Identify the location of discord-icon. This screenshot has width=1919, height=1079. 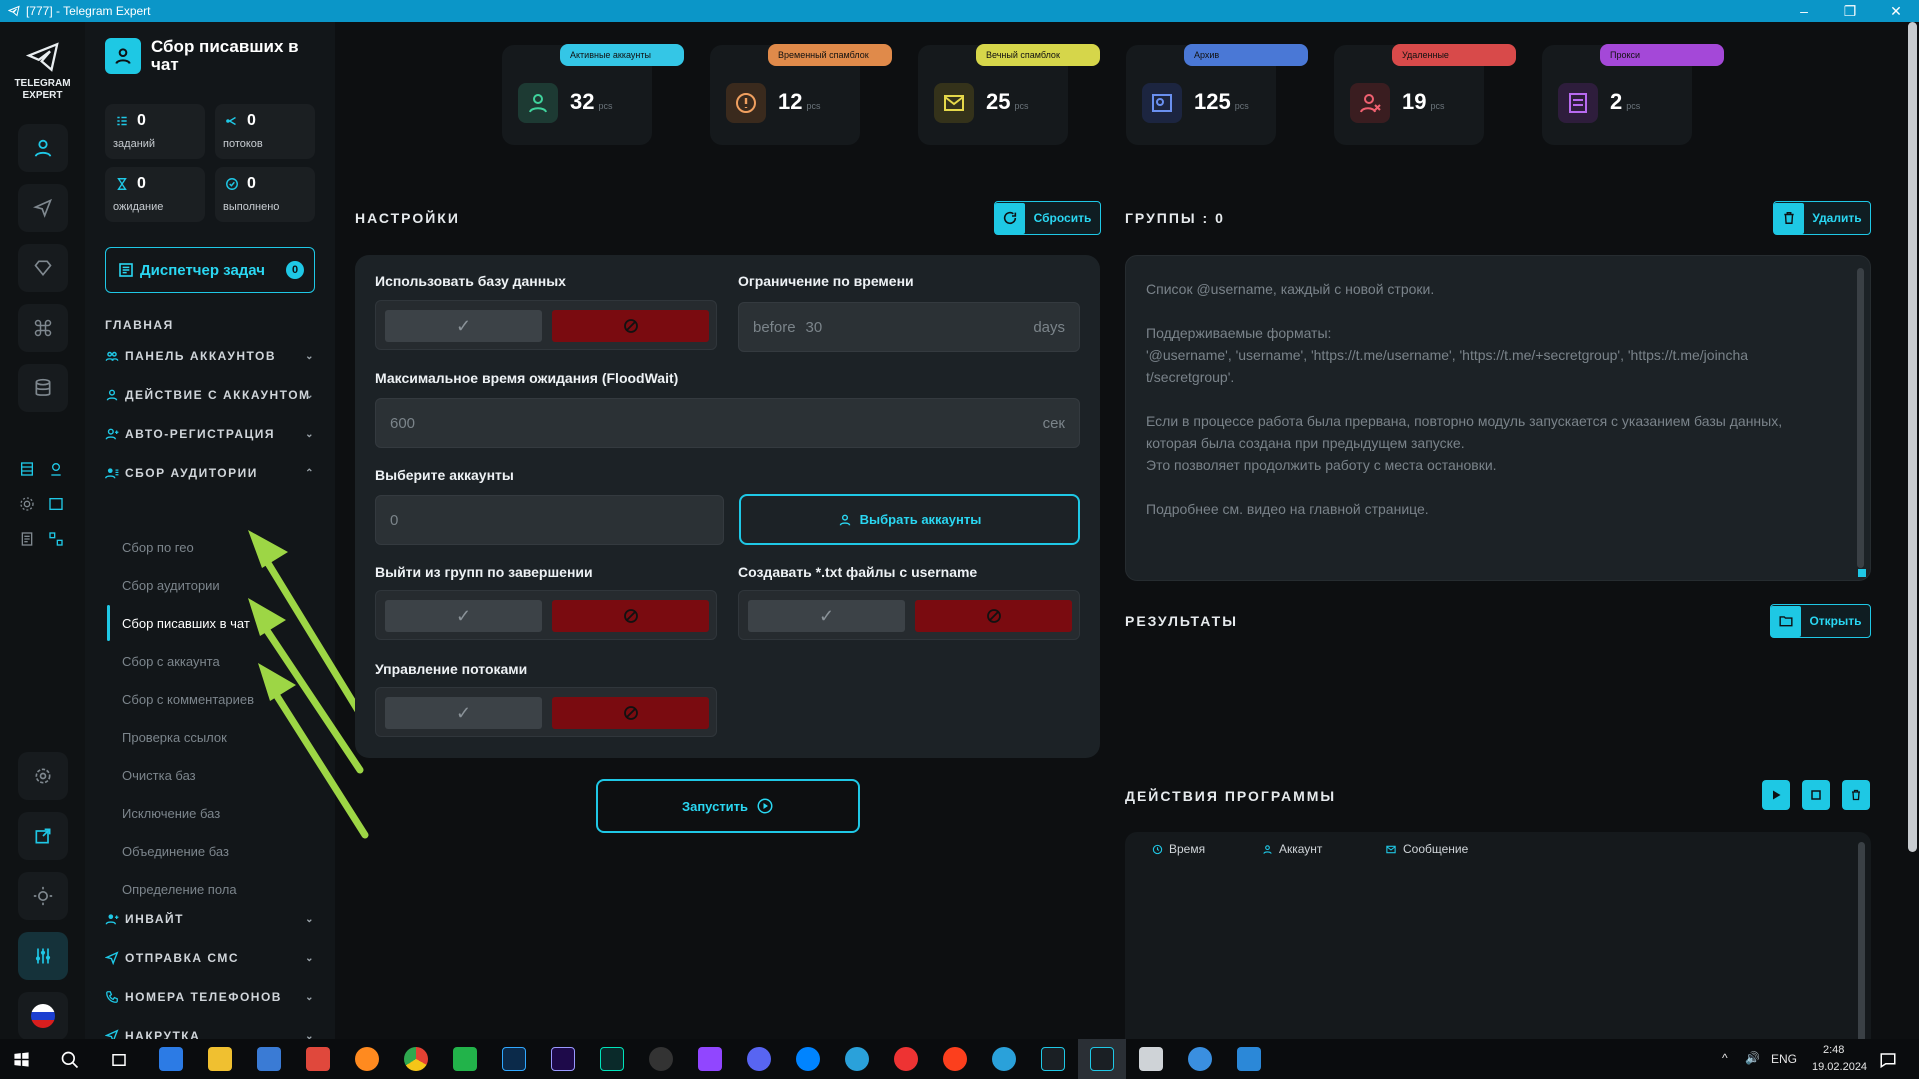
(759, 1059).